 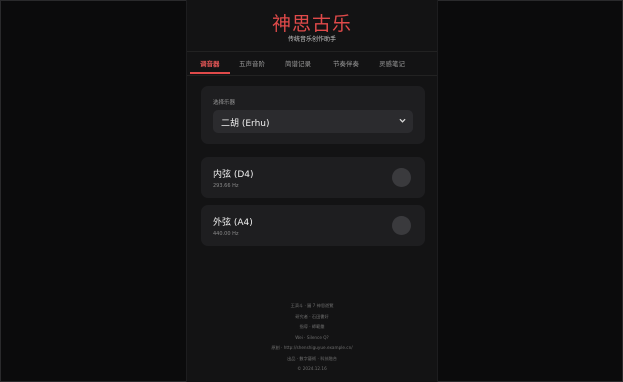 What do you see at coordinates (210, 63) in the screenshot?
I see `tab-tuner: 调音器` at bounding box center [210, 63].